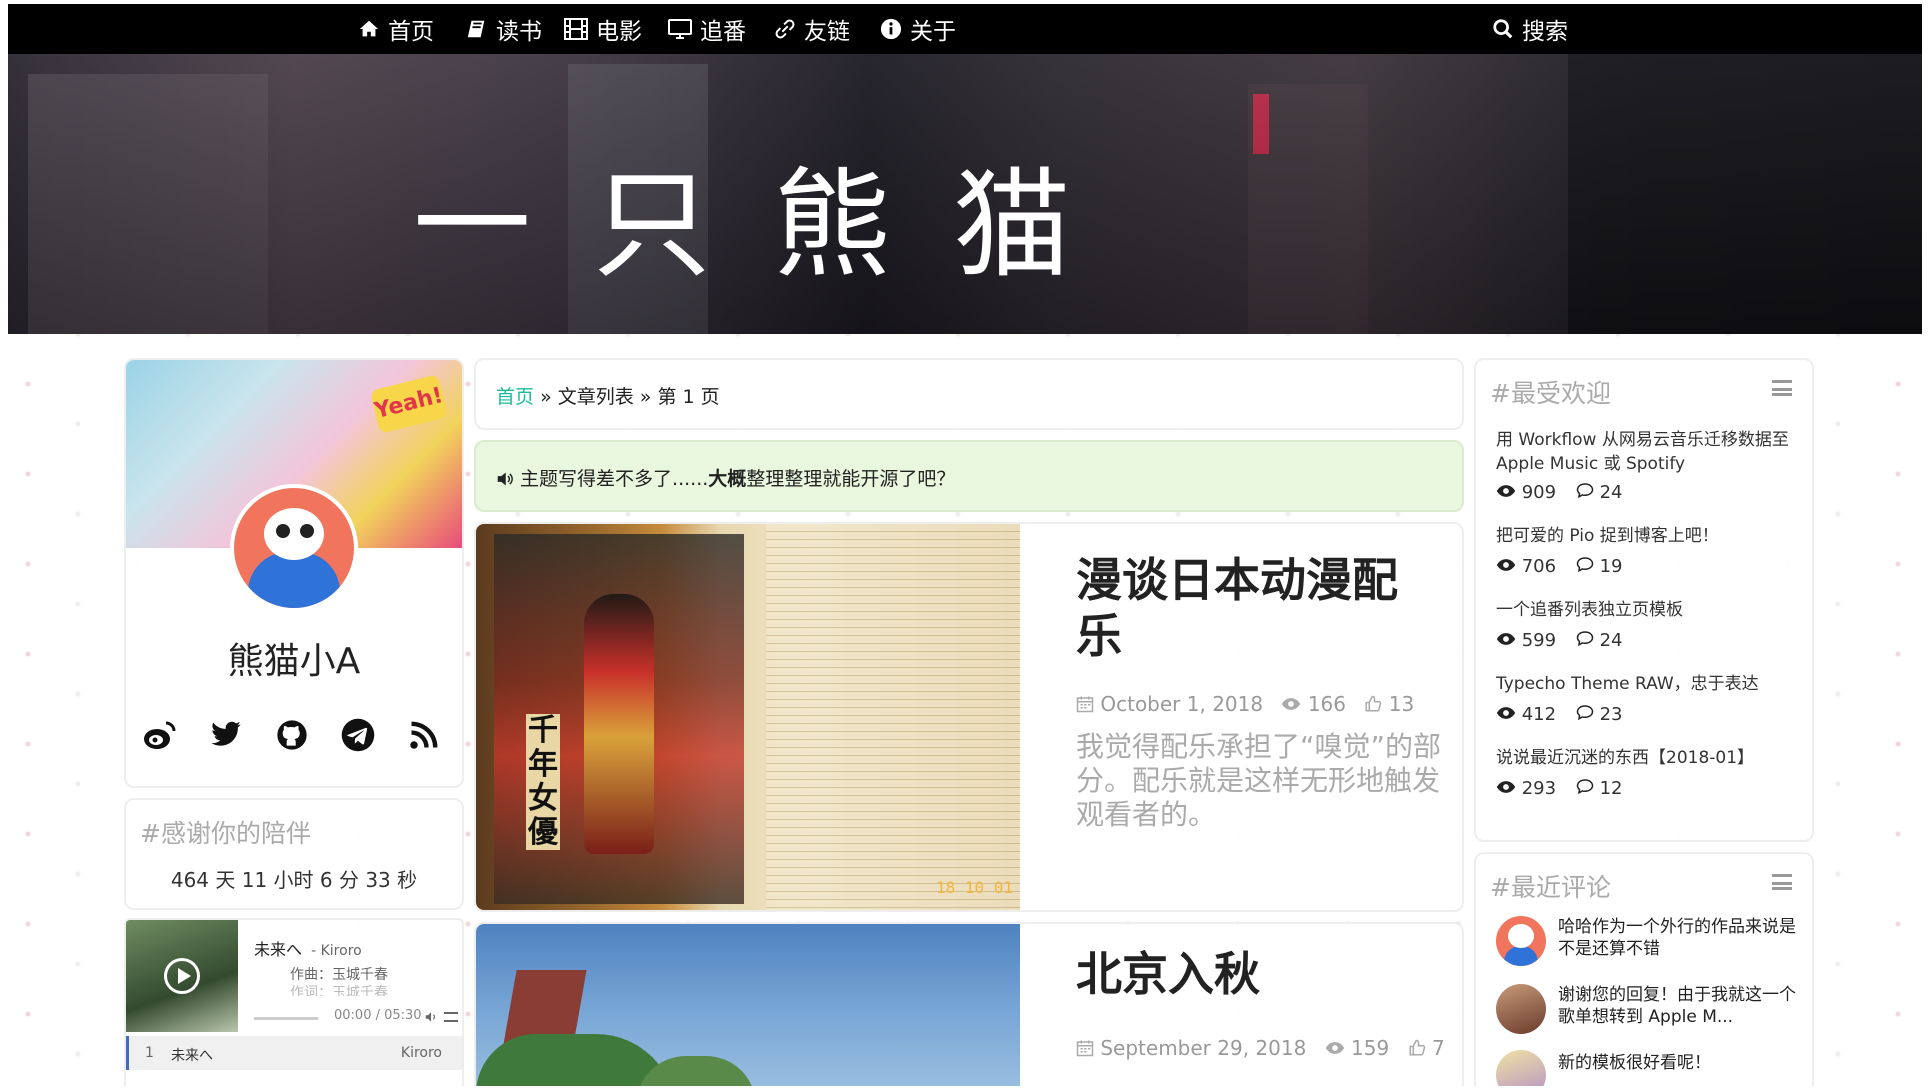 This screenshot has width=1930, height=1090. Describe the element at coordinates (748, 1005) in the screenshot. I see `post-thumbnail` at that location.